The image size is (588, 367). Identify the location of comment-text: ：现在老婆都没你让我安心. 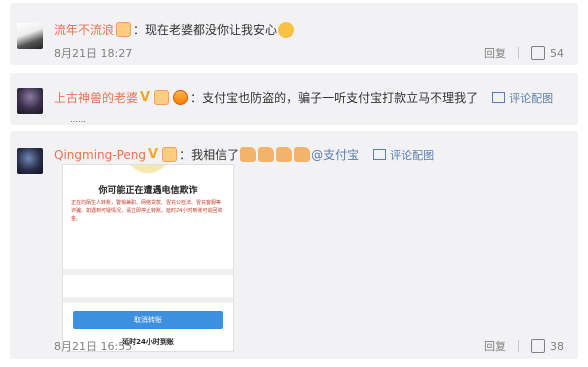
(205, 30).